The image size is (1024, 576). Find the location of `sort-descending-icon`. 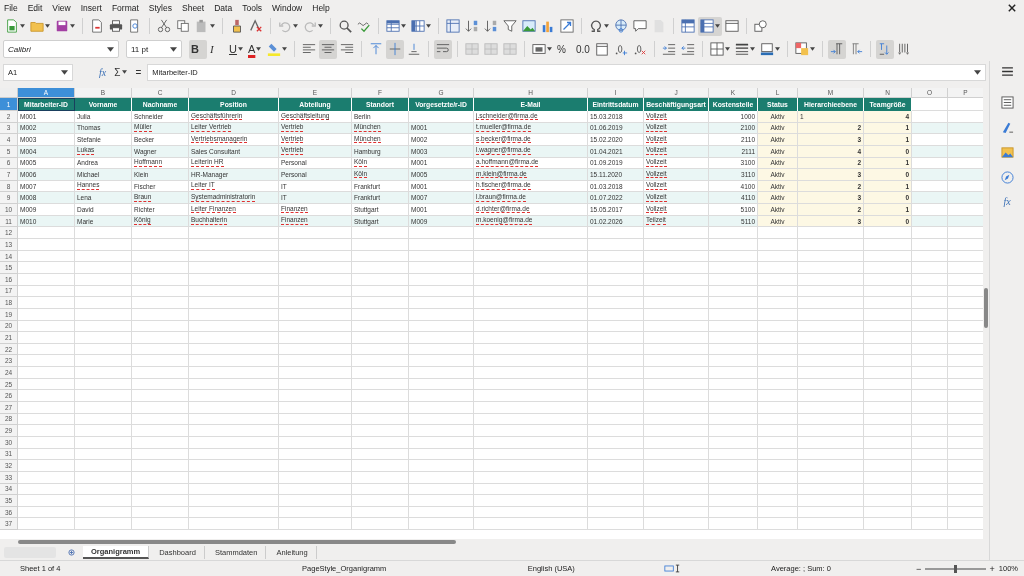

sort-descending-icon is located at coordinates (491, 26).